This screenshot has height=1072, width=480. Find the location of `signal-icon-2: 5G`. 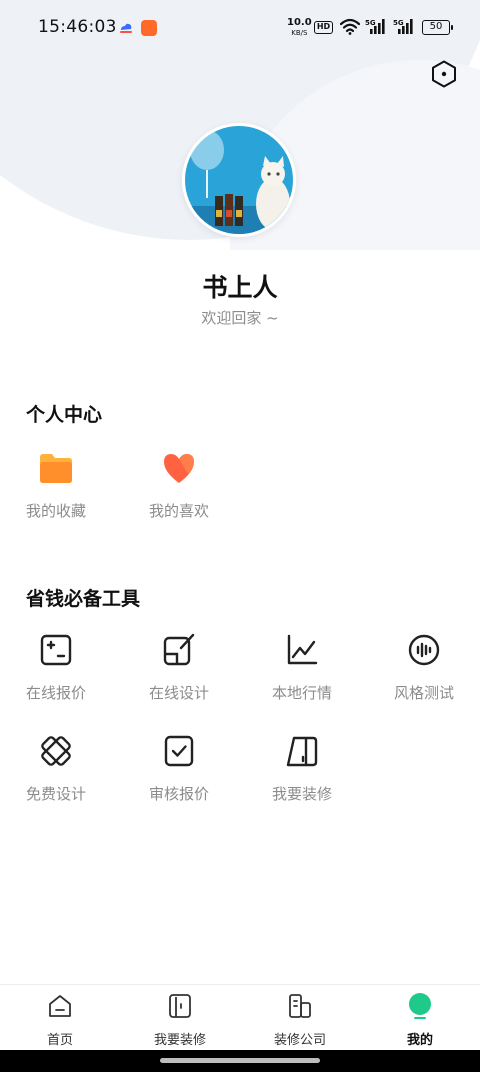

signal-icon-2: 5G is located at coordinates (403, 26).